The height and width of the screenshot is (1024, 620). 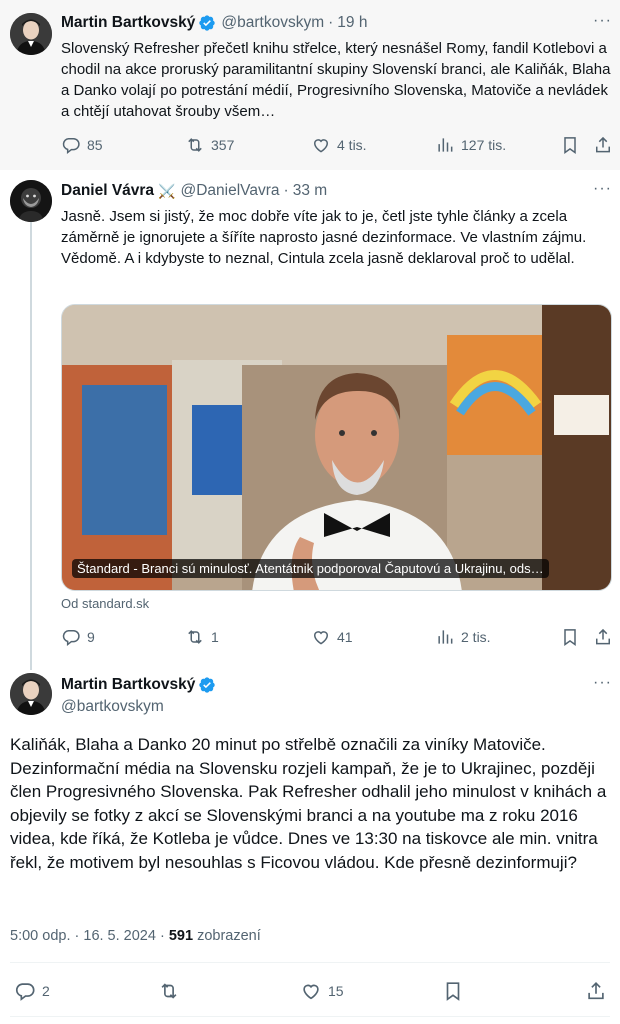 I want to click on like-button: 41, so click(x=332, y=637).